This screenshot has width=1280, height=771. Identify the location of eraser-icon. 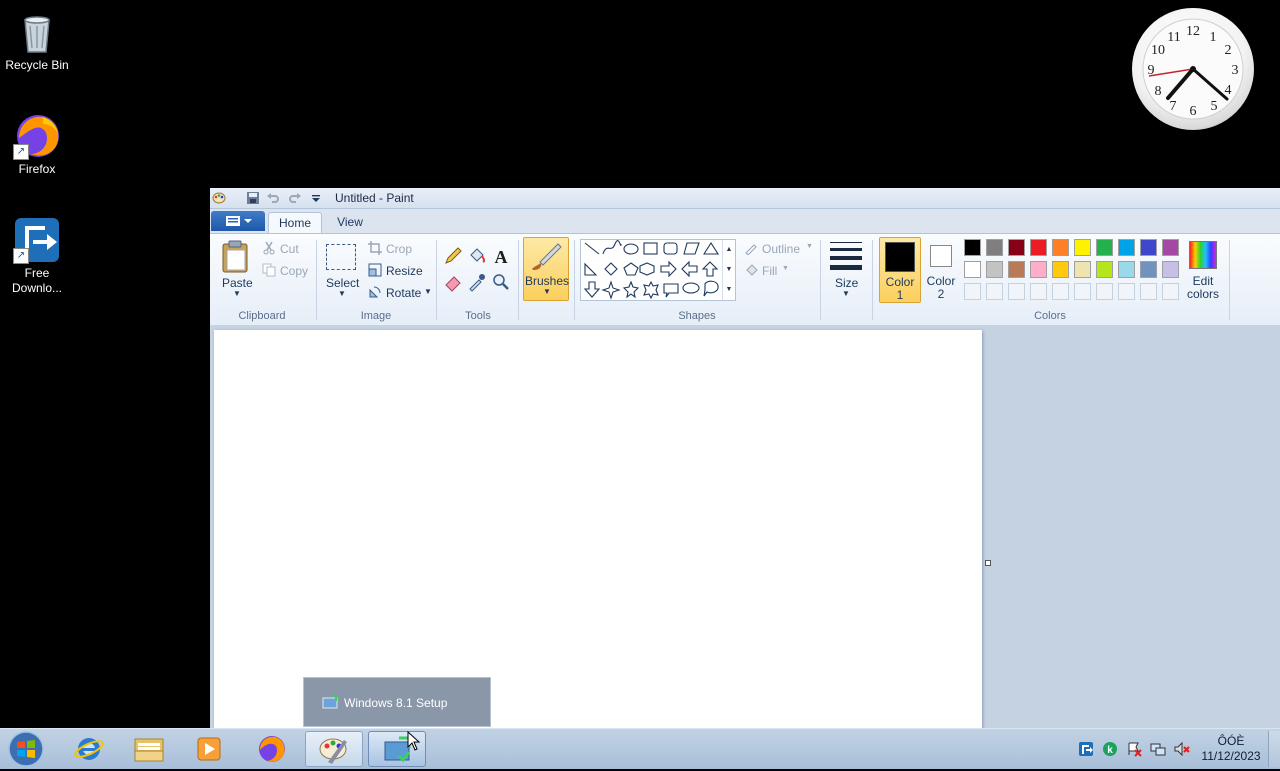
(453, 284).